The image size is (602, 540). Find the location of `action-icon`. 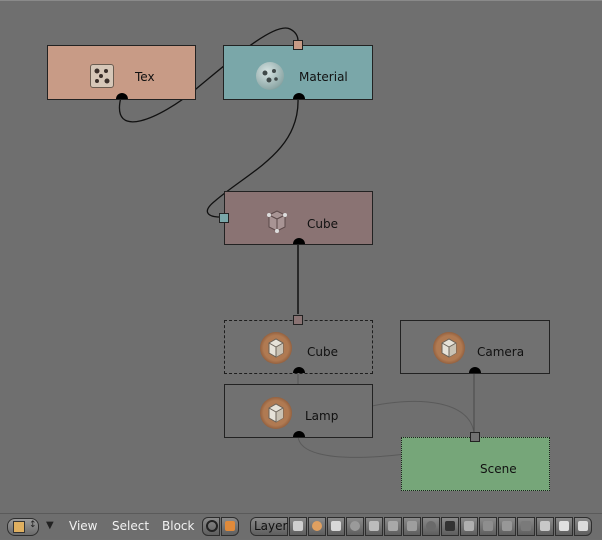

action-icon is located at coordinates (545, 526).